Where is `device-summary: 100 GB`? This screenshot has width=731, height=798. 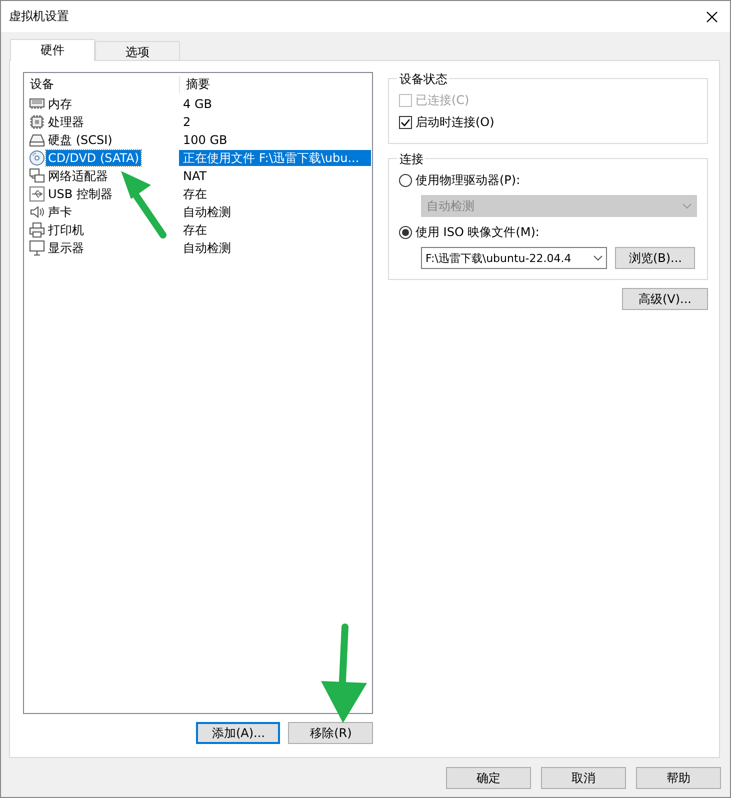
device-summary: 100 GB is located at coordinates (205, 140).